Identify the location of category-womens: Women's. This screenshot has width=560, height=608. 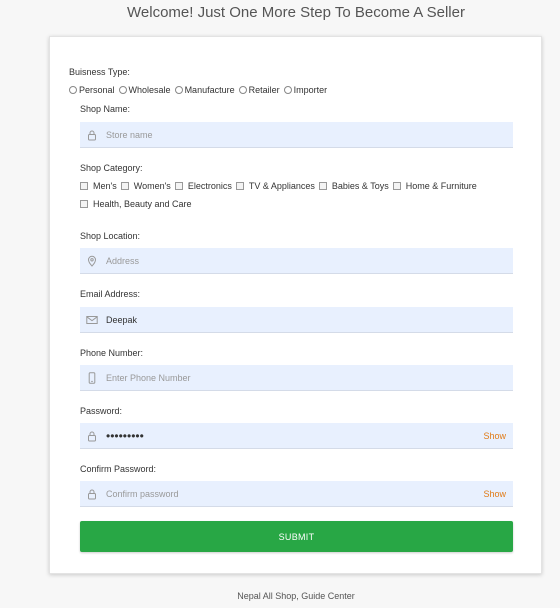
(145, 186).